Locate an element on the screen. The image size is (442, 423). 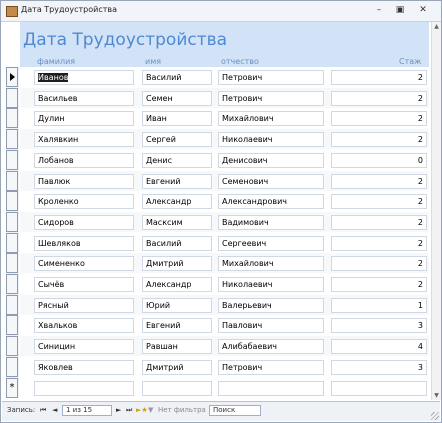
previous-record-icon: ◄ is located at coordinates (54, 410).